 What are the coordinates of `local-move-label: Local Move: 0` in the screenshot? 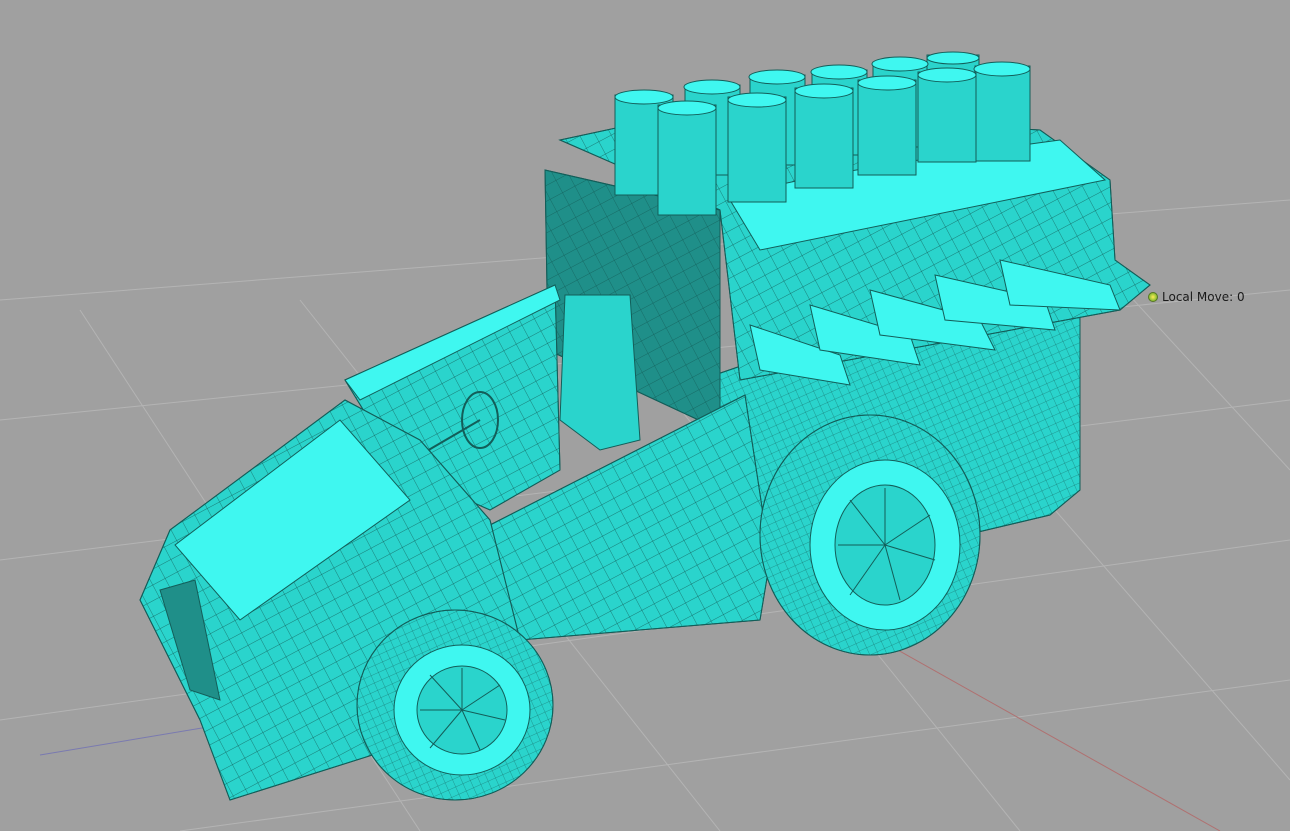 It's located at (1203, 297).